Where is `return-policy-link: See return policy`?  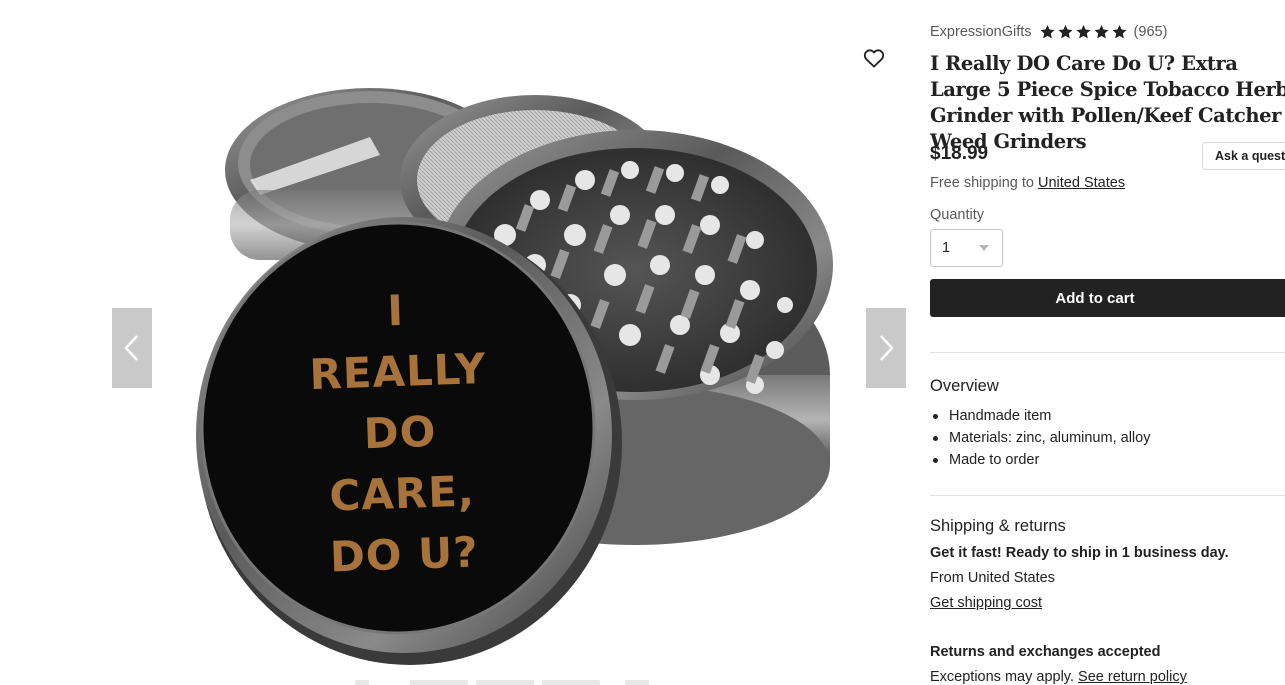
return-policy-link: See return policy is located at coordinates (1132, 677).